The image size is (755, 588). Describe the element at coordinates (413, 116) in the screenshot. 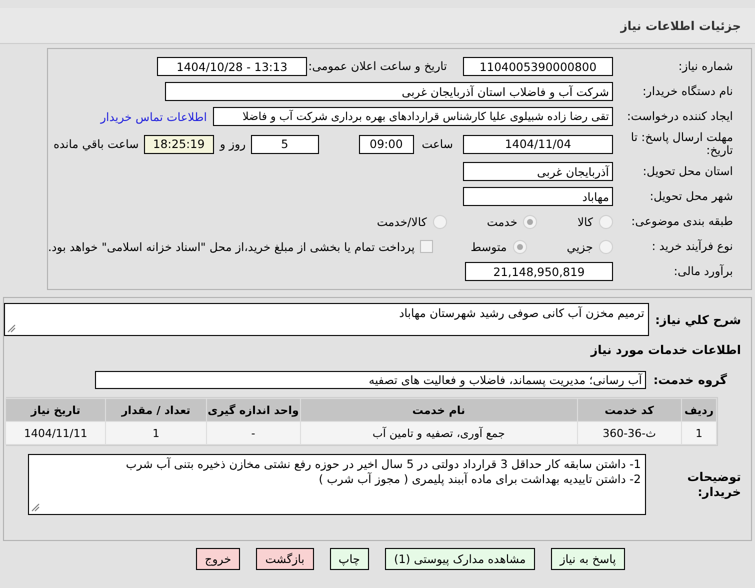

I see `field-value: تقی رضا زاده شبیلوی علیا کارشناس قراردادهای بهره برداری شرکت آب و فاضلا` at that location.